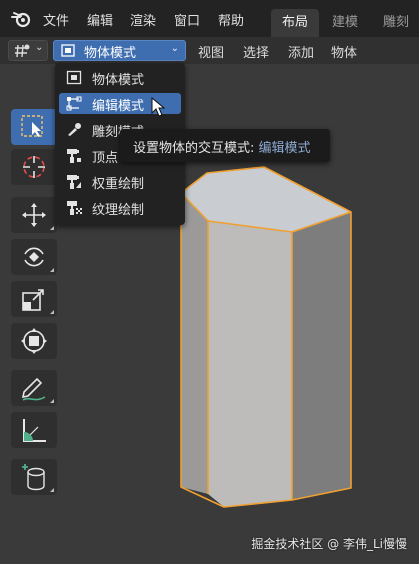  I want to click on add-cylinder-icon, so click(33, 477).